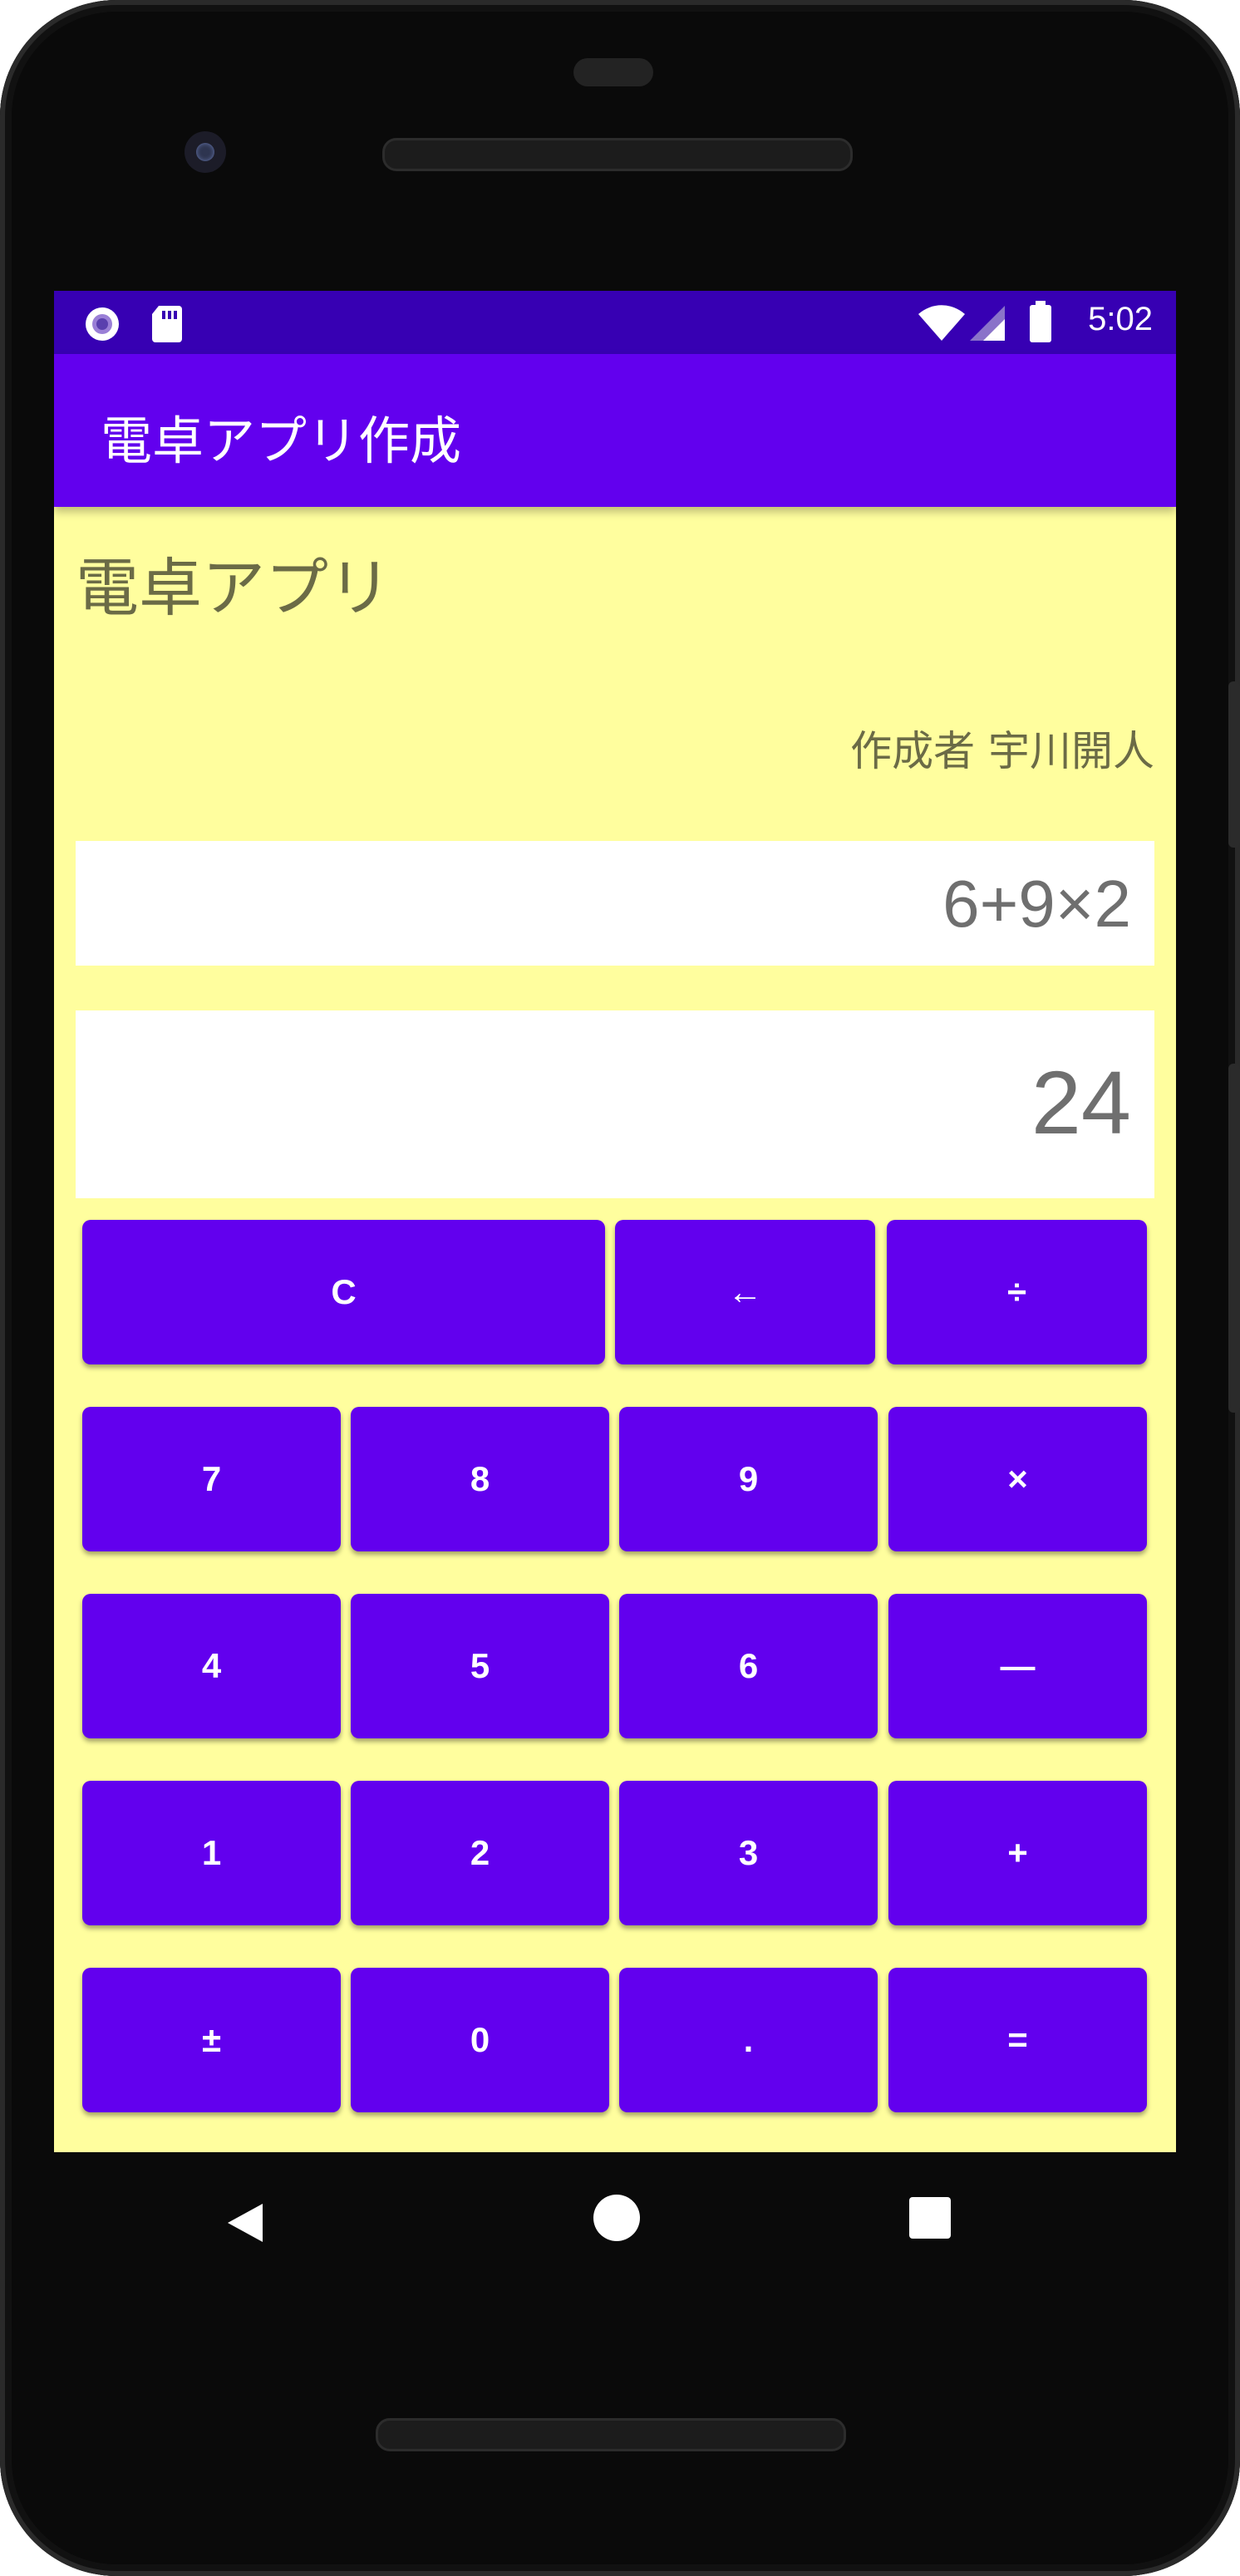 This screenshot has height=2576, width=1240. Describe the element at coordinates (616, 2218) in the screenshot. I see `home-icon` at that location.